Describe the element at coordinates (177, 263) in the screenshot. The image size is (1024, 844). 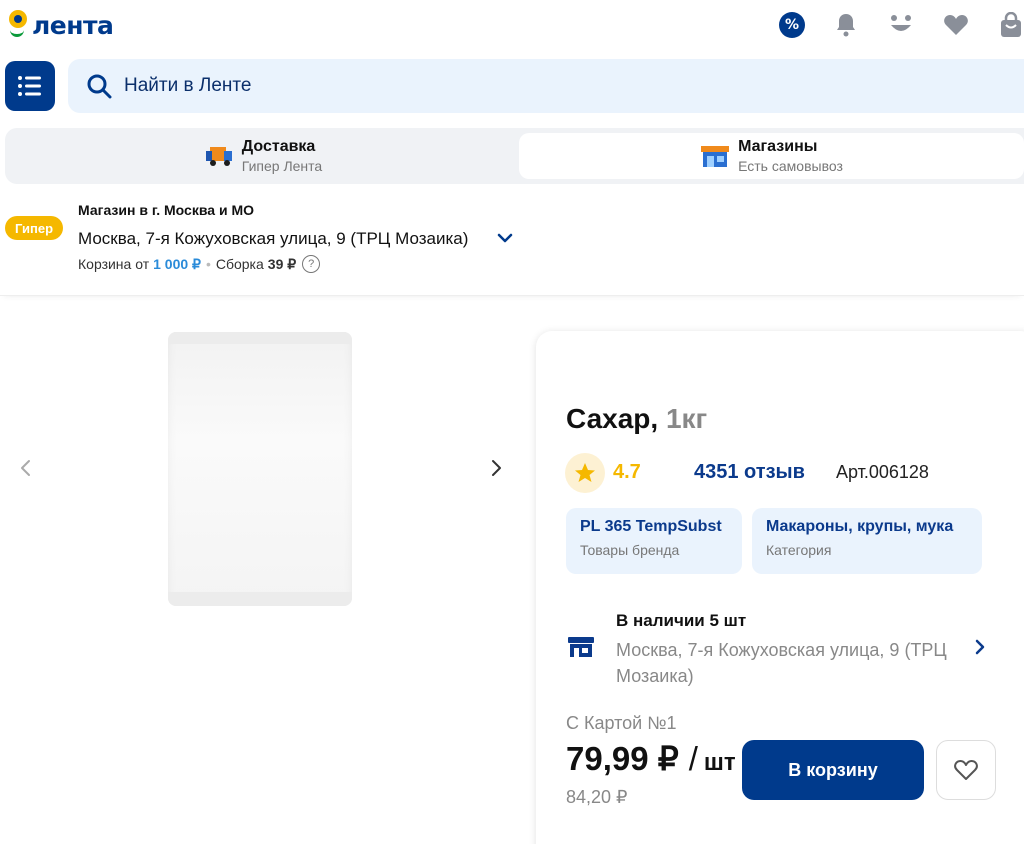
I see `cart-min-value: 1 000 ₽` at that location.